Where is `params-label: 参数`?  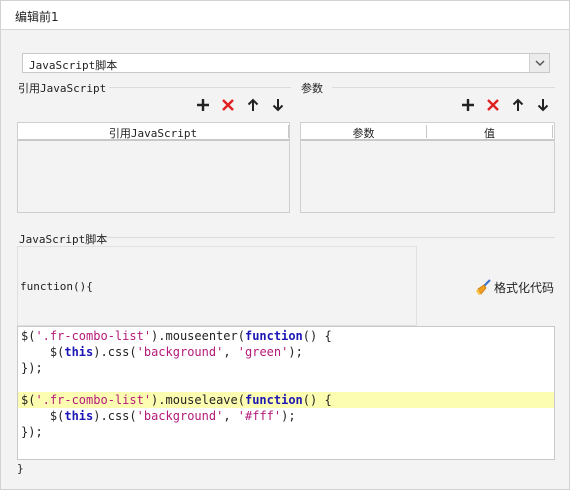 params-label: 参数 is located at coordinates (312, 88).